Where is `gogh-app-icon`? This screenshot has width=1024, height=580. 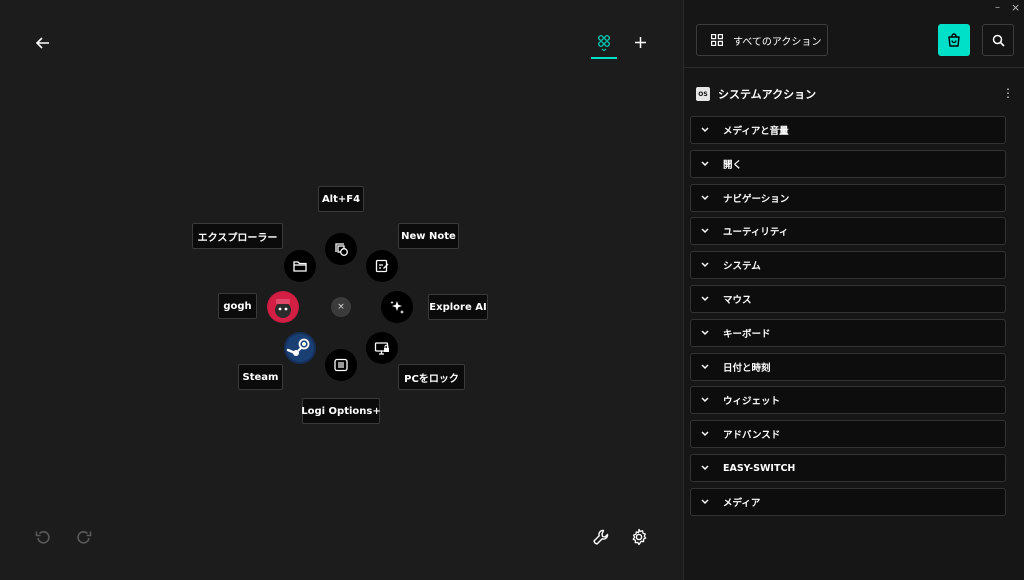
gogh-app-icon is located at coordinates (283, 307).